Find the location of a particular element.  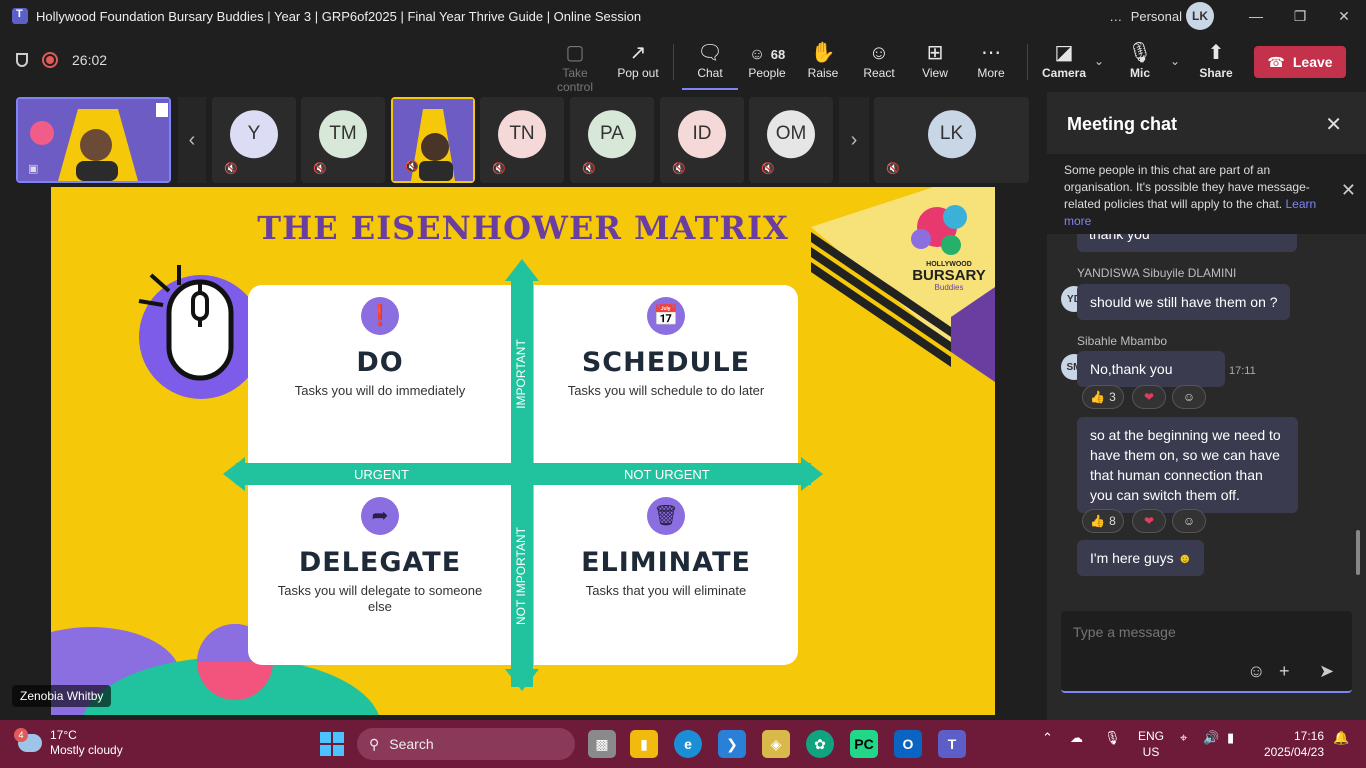

chevron-left-icon: ‹ is located at coordinates (192, 139).